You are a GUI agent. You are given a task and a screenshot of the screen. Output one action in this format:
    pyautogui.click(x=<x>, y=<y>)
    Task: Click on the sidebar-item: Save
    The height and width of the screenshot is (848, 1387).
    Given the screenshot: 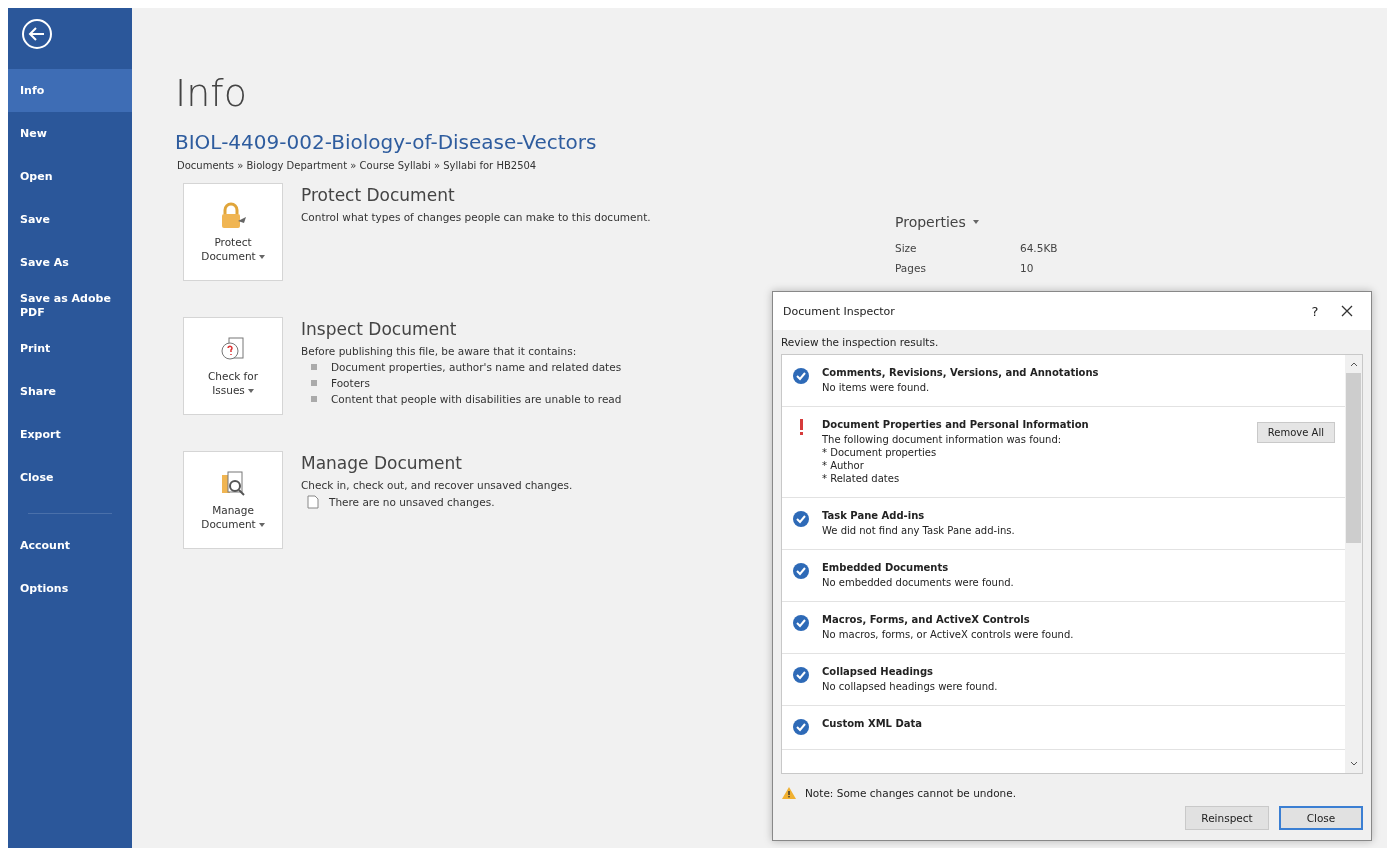 What is the action you would take?
    pyautogui.click(x=70, y=219)
    